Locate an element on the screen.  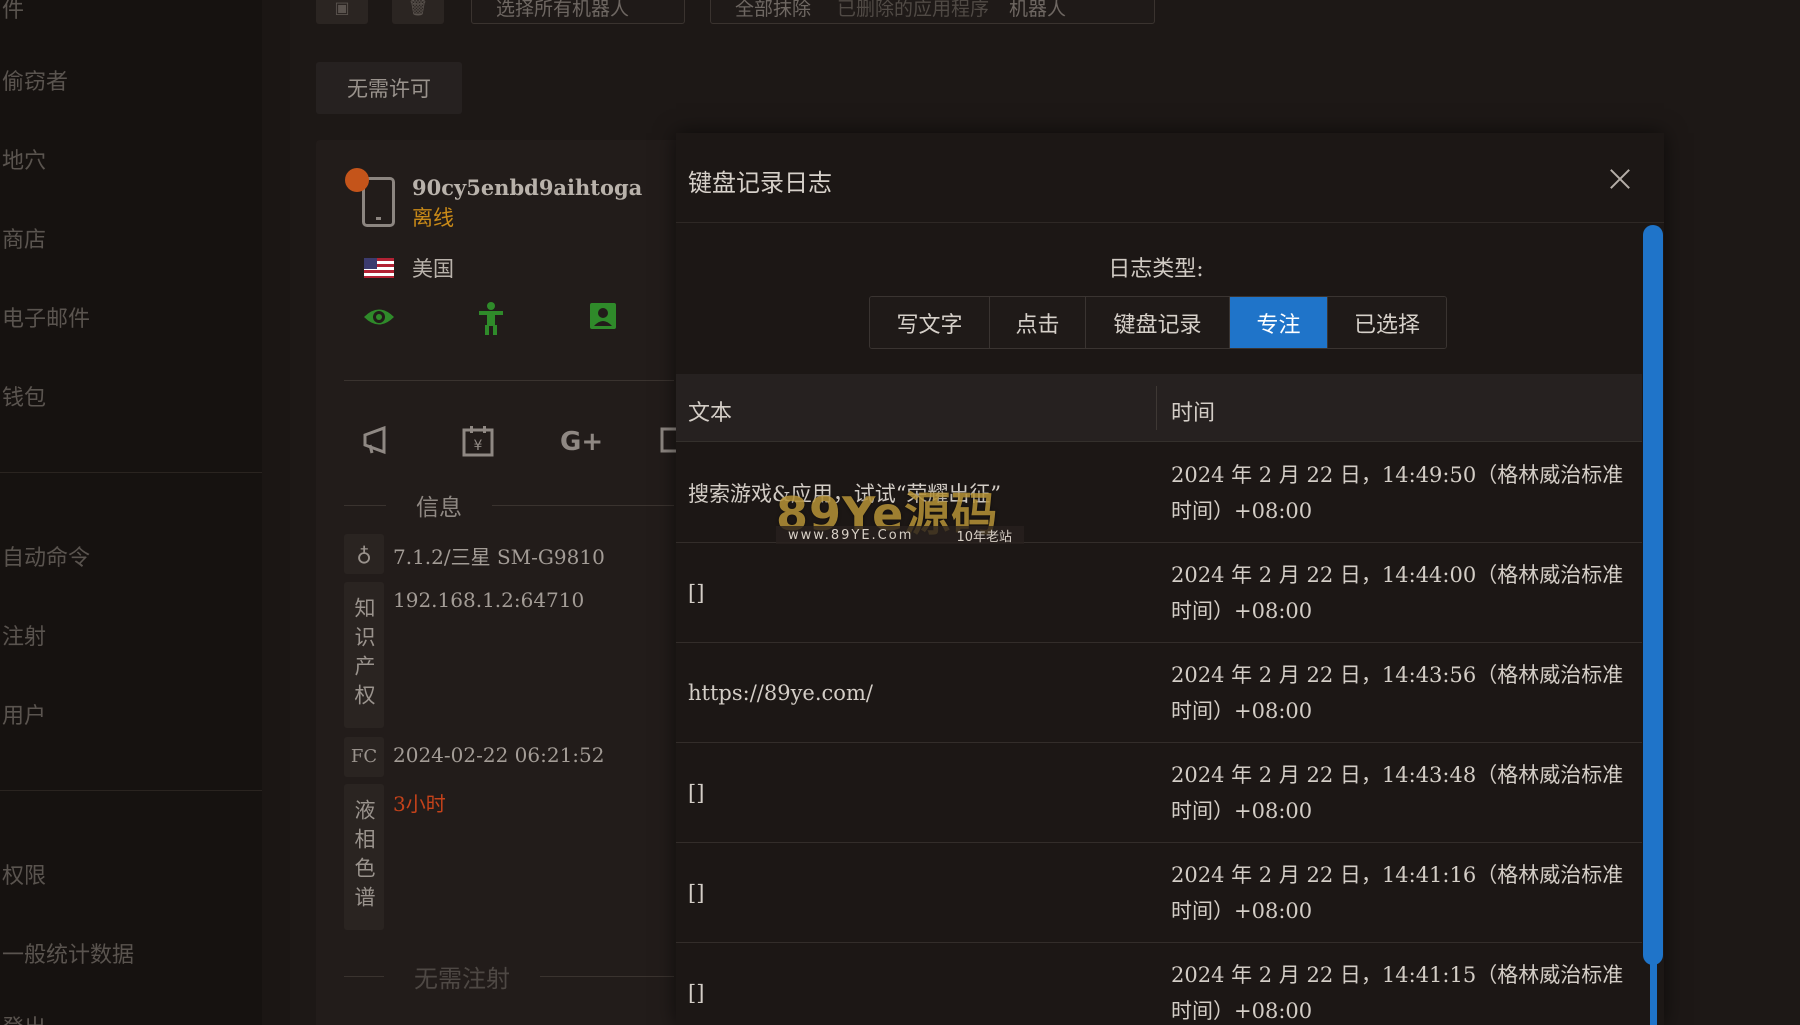
robots-label: 机器人 is located at coordinates (1038, 10).